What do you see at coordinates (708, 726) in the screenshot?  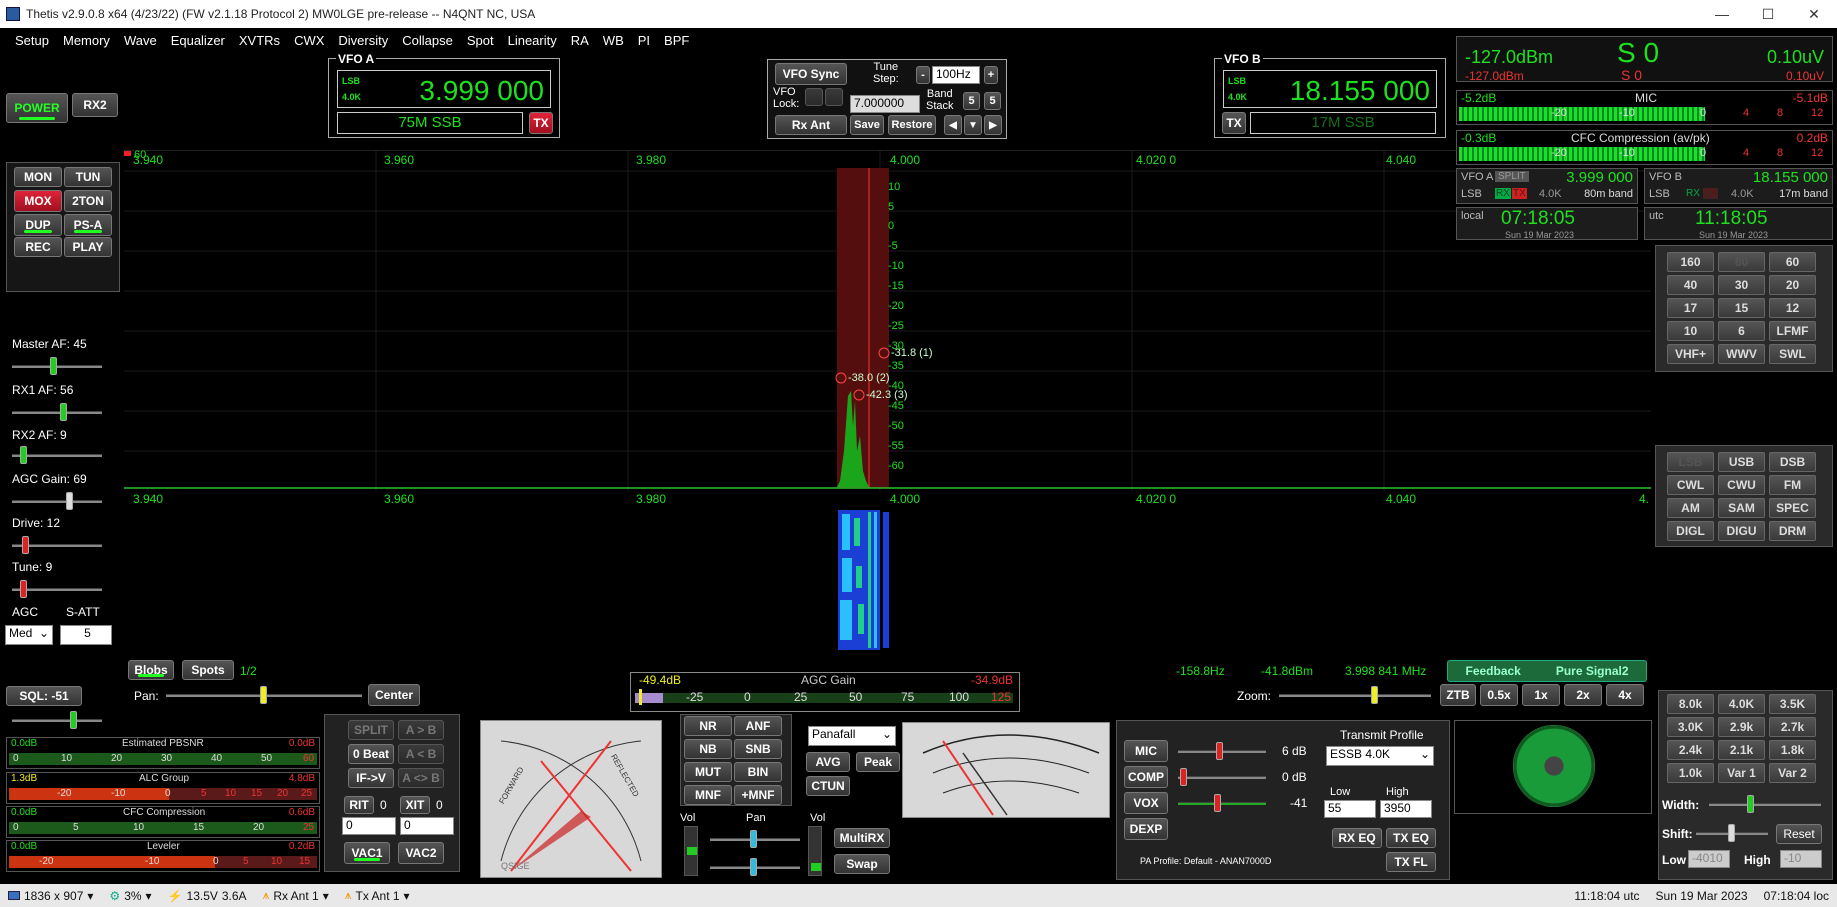 I see `nr-button: NR` at bounding box center [708, 726].